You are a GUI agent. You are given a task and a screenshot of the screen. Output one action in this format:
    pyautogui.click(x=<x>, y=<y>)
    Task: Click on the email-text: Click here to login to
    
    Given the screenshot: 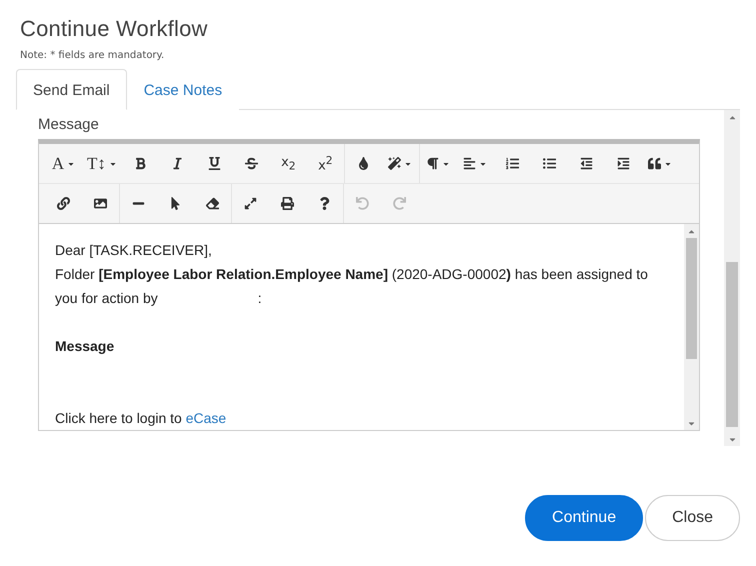 What is the action you would take?
    pyautogui.click(x=118, y=418)
    